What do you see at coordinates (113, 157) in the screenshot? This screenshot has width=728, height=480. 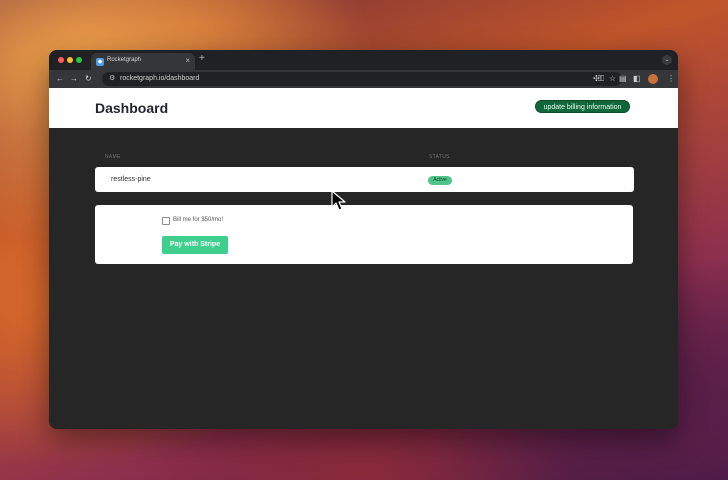 I see `column-header-name: NAME` at bounding box center [113, 157].